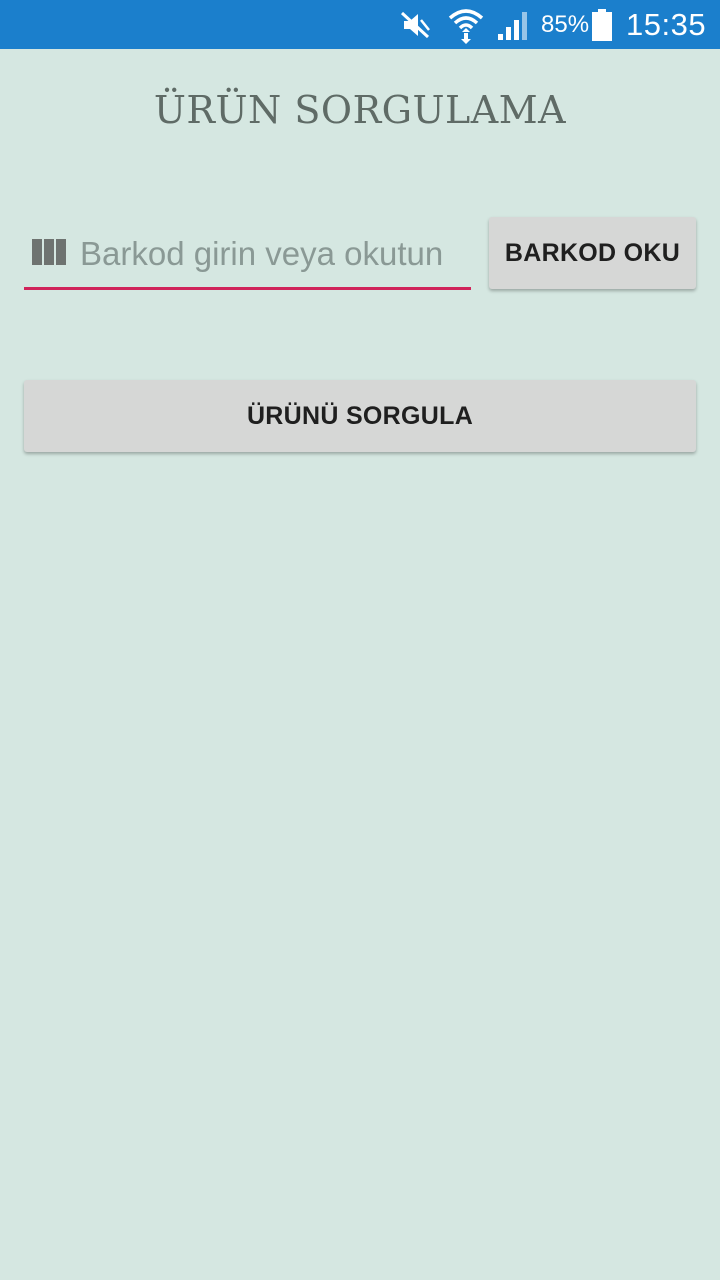 This screenshot has width=720, height=1280. Describe the element at coordinates (50, 252) in the screenshot. I see `barcode-icon` at that location.